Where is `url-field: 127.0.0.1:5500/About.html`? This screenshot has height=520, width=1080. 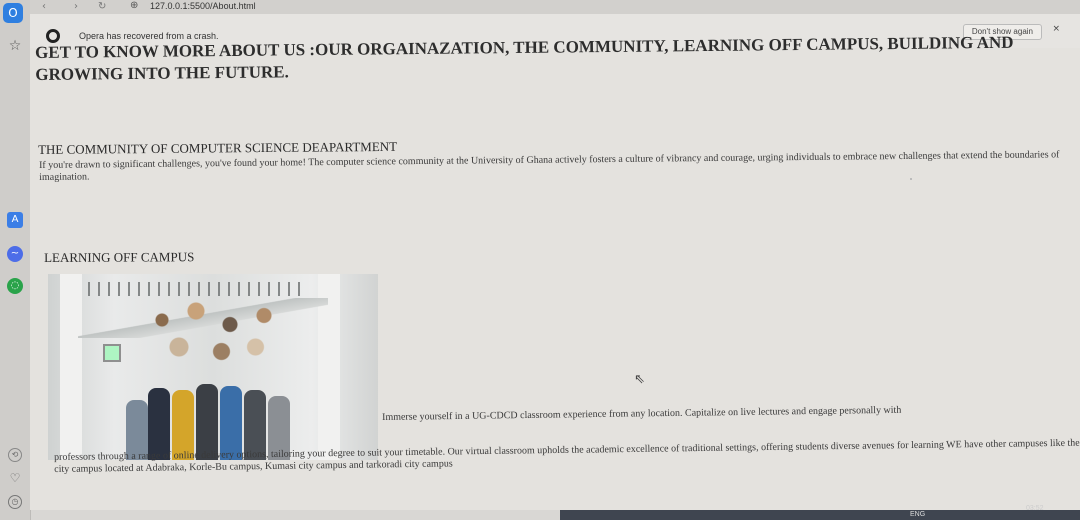
url-field: 127.0.0.1:5500/About.html is located at coordinates (203, 6).